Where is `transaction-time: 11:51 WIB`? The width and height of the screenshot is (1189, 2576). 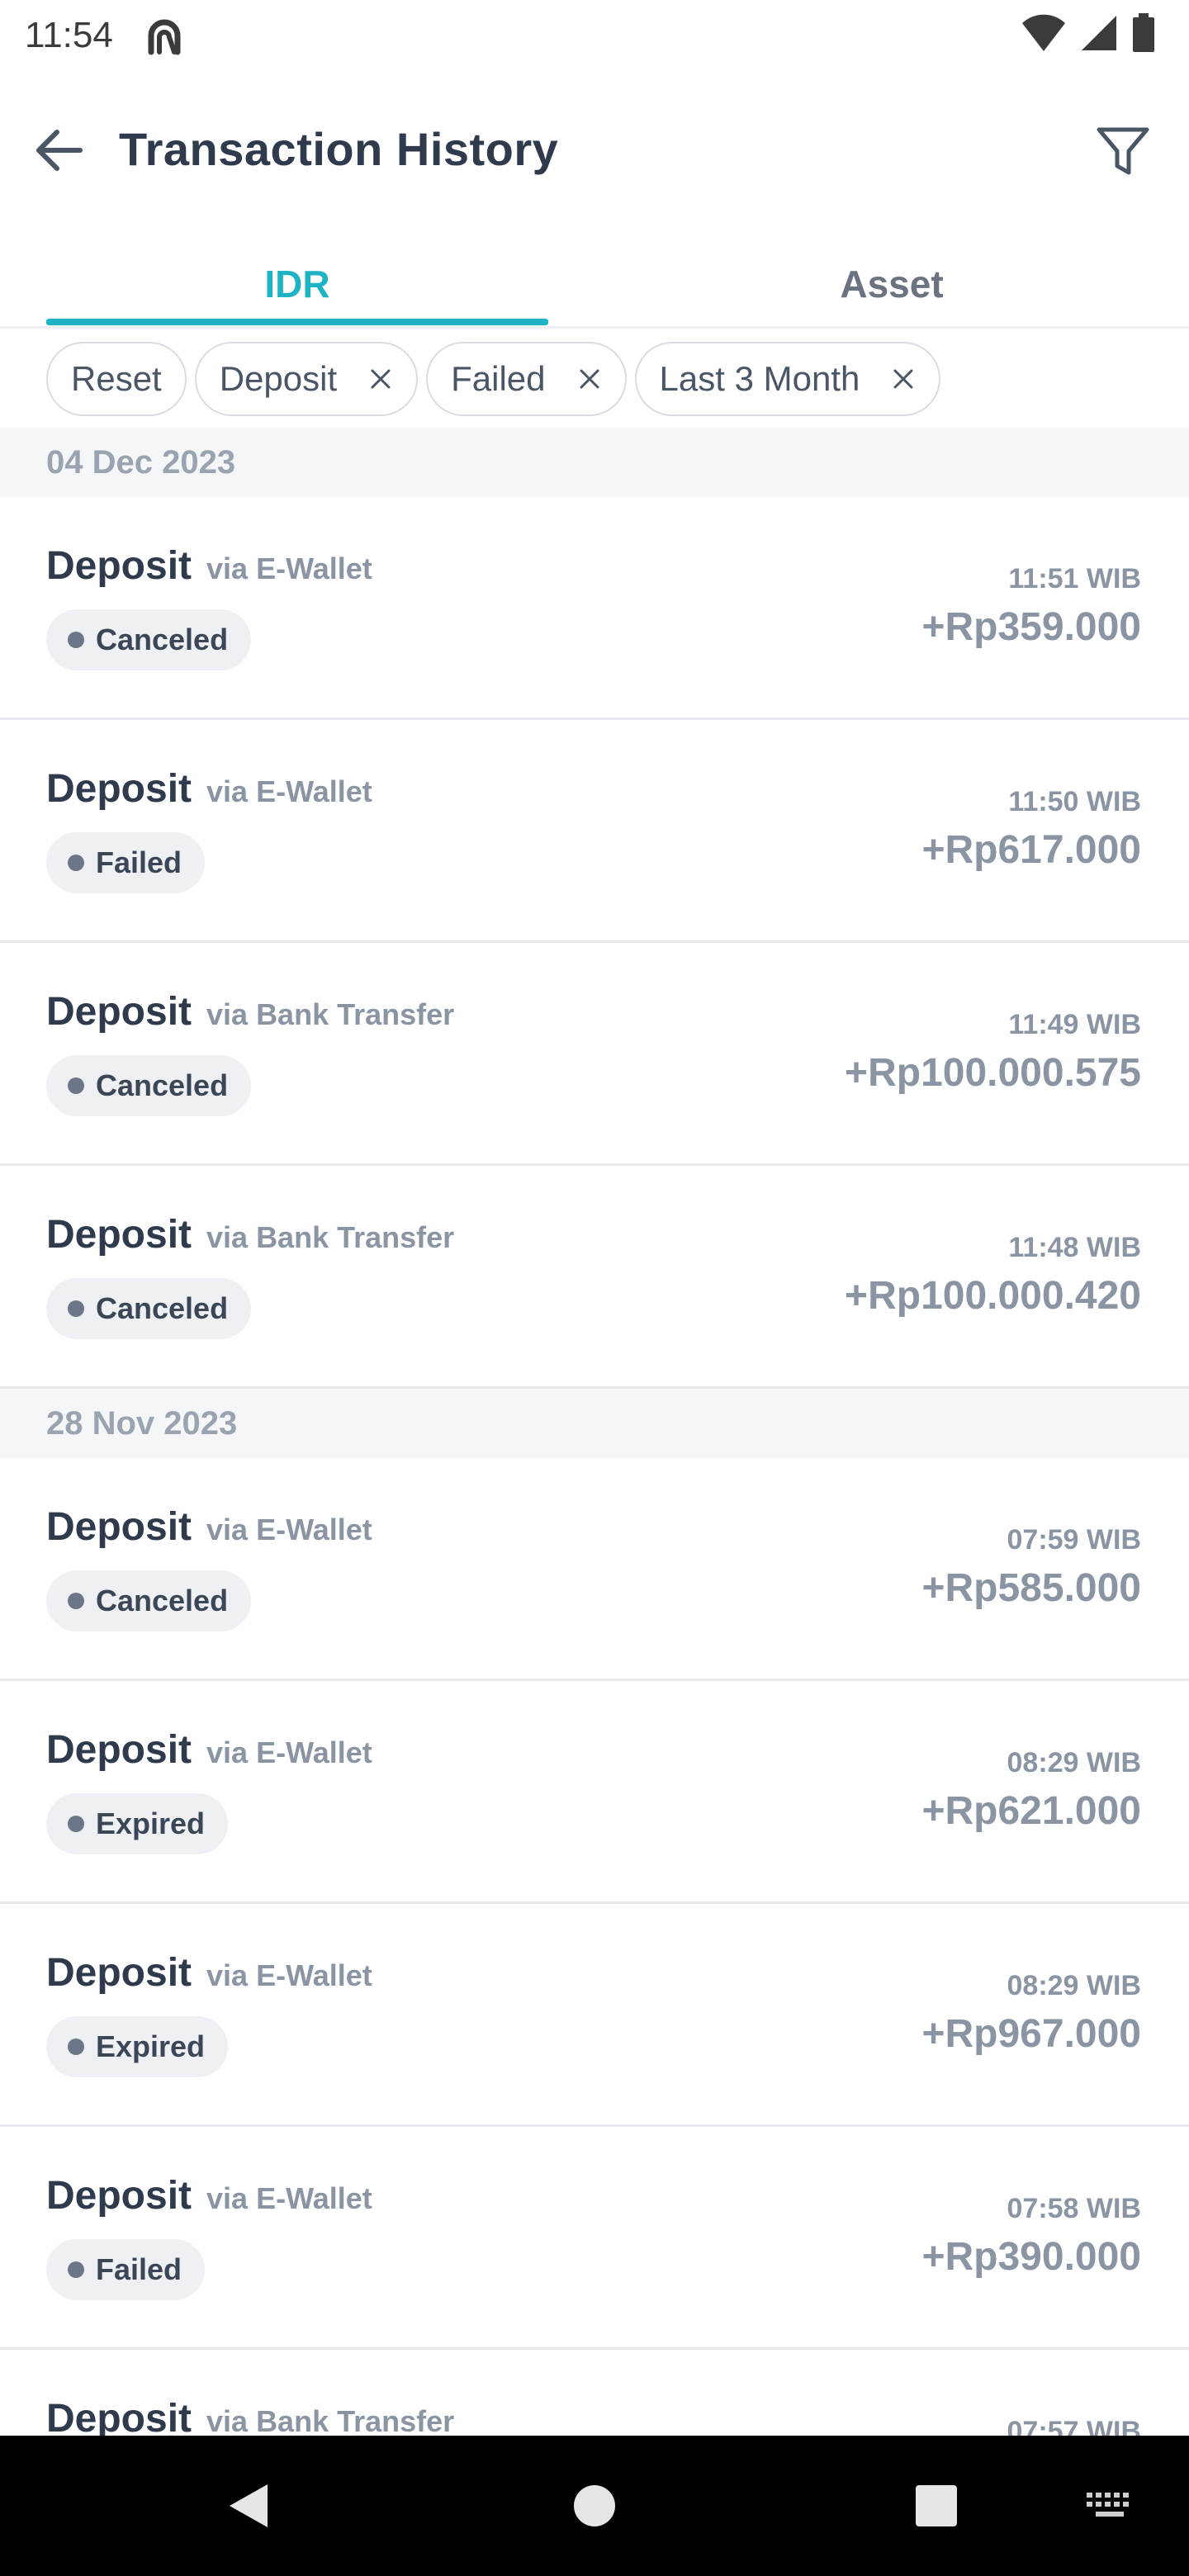
transaction-time: 11:51 WIB is located at coordinates (1074, 578).